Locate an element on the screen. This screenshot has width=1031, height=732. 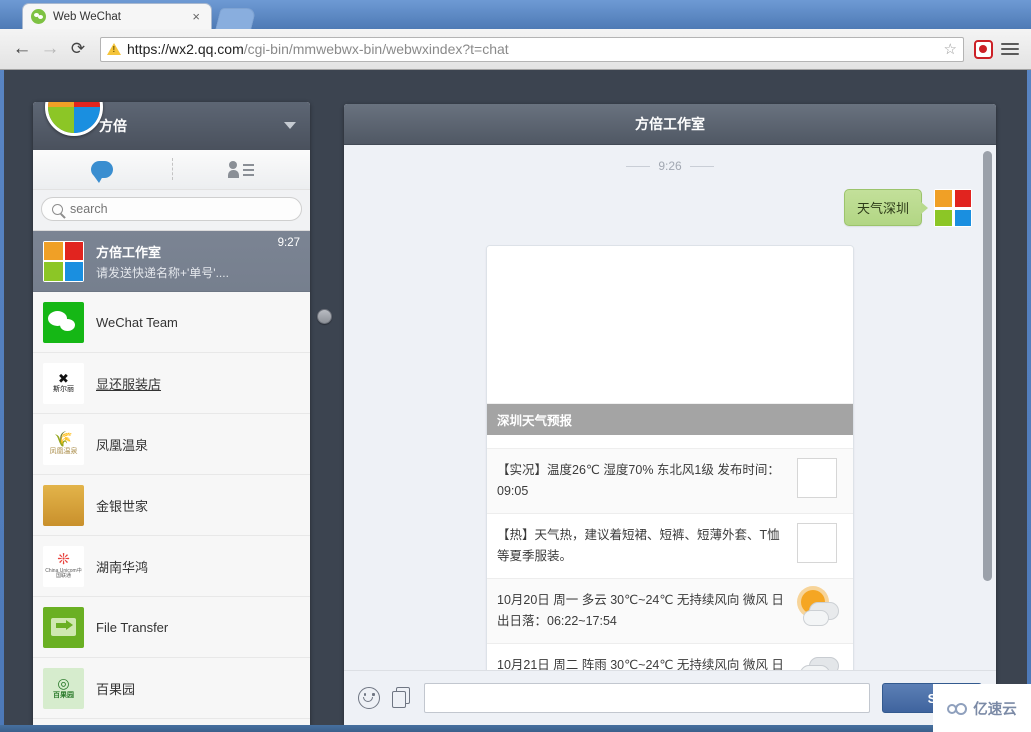
forward-button: → is located at coordinates (50, 49).